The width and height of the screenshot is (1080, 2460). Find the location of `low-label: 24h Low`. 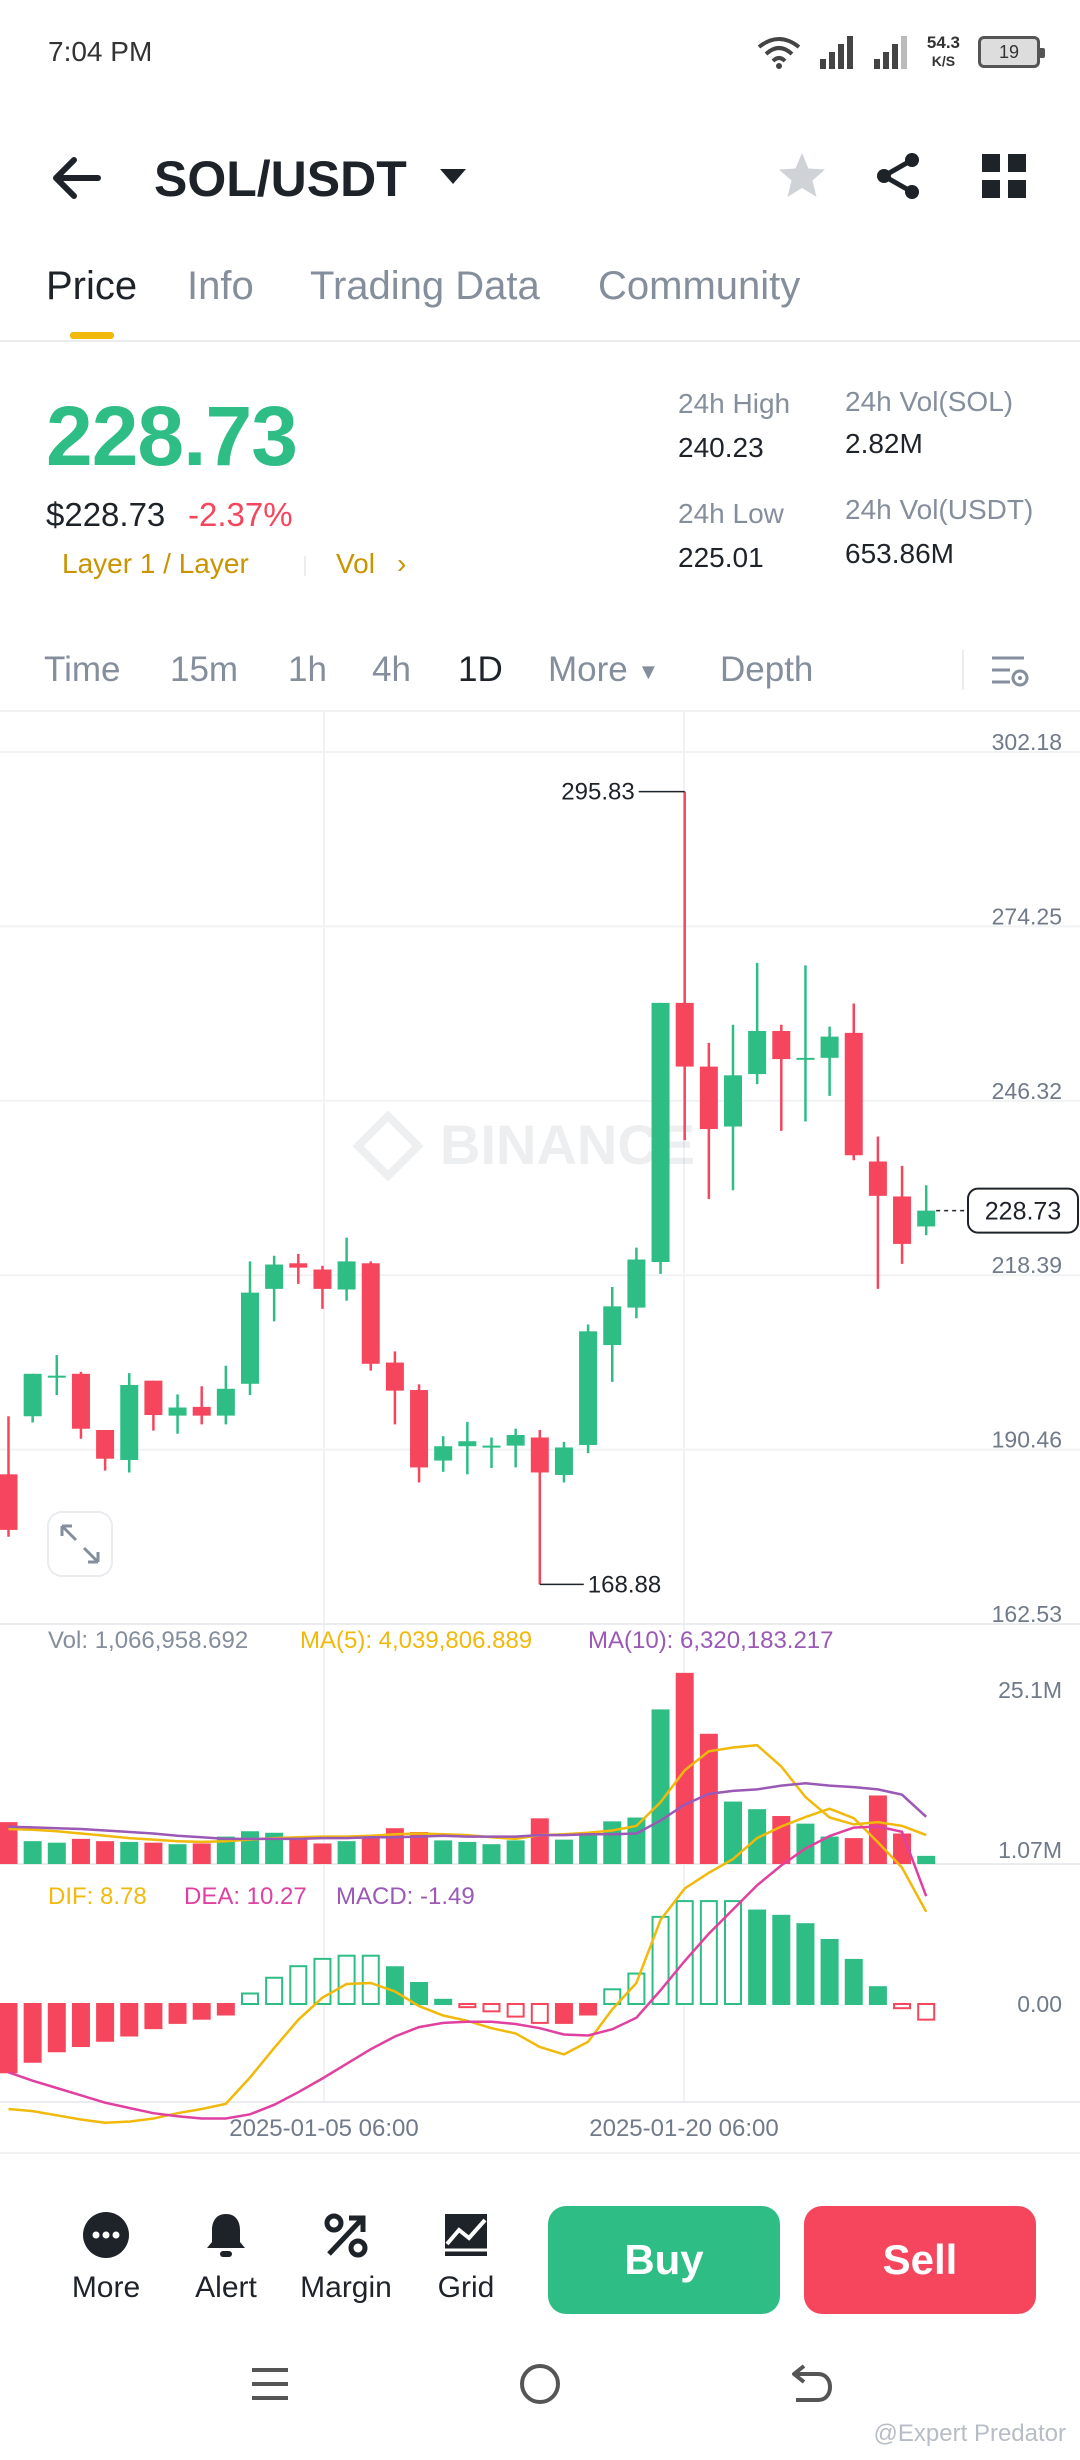

low-label: 24h Low is located at coordinates (731, 513).